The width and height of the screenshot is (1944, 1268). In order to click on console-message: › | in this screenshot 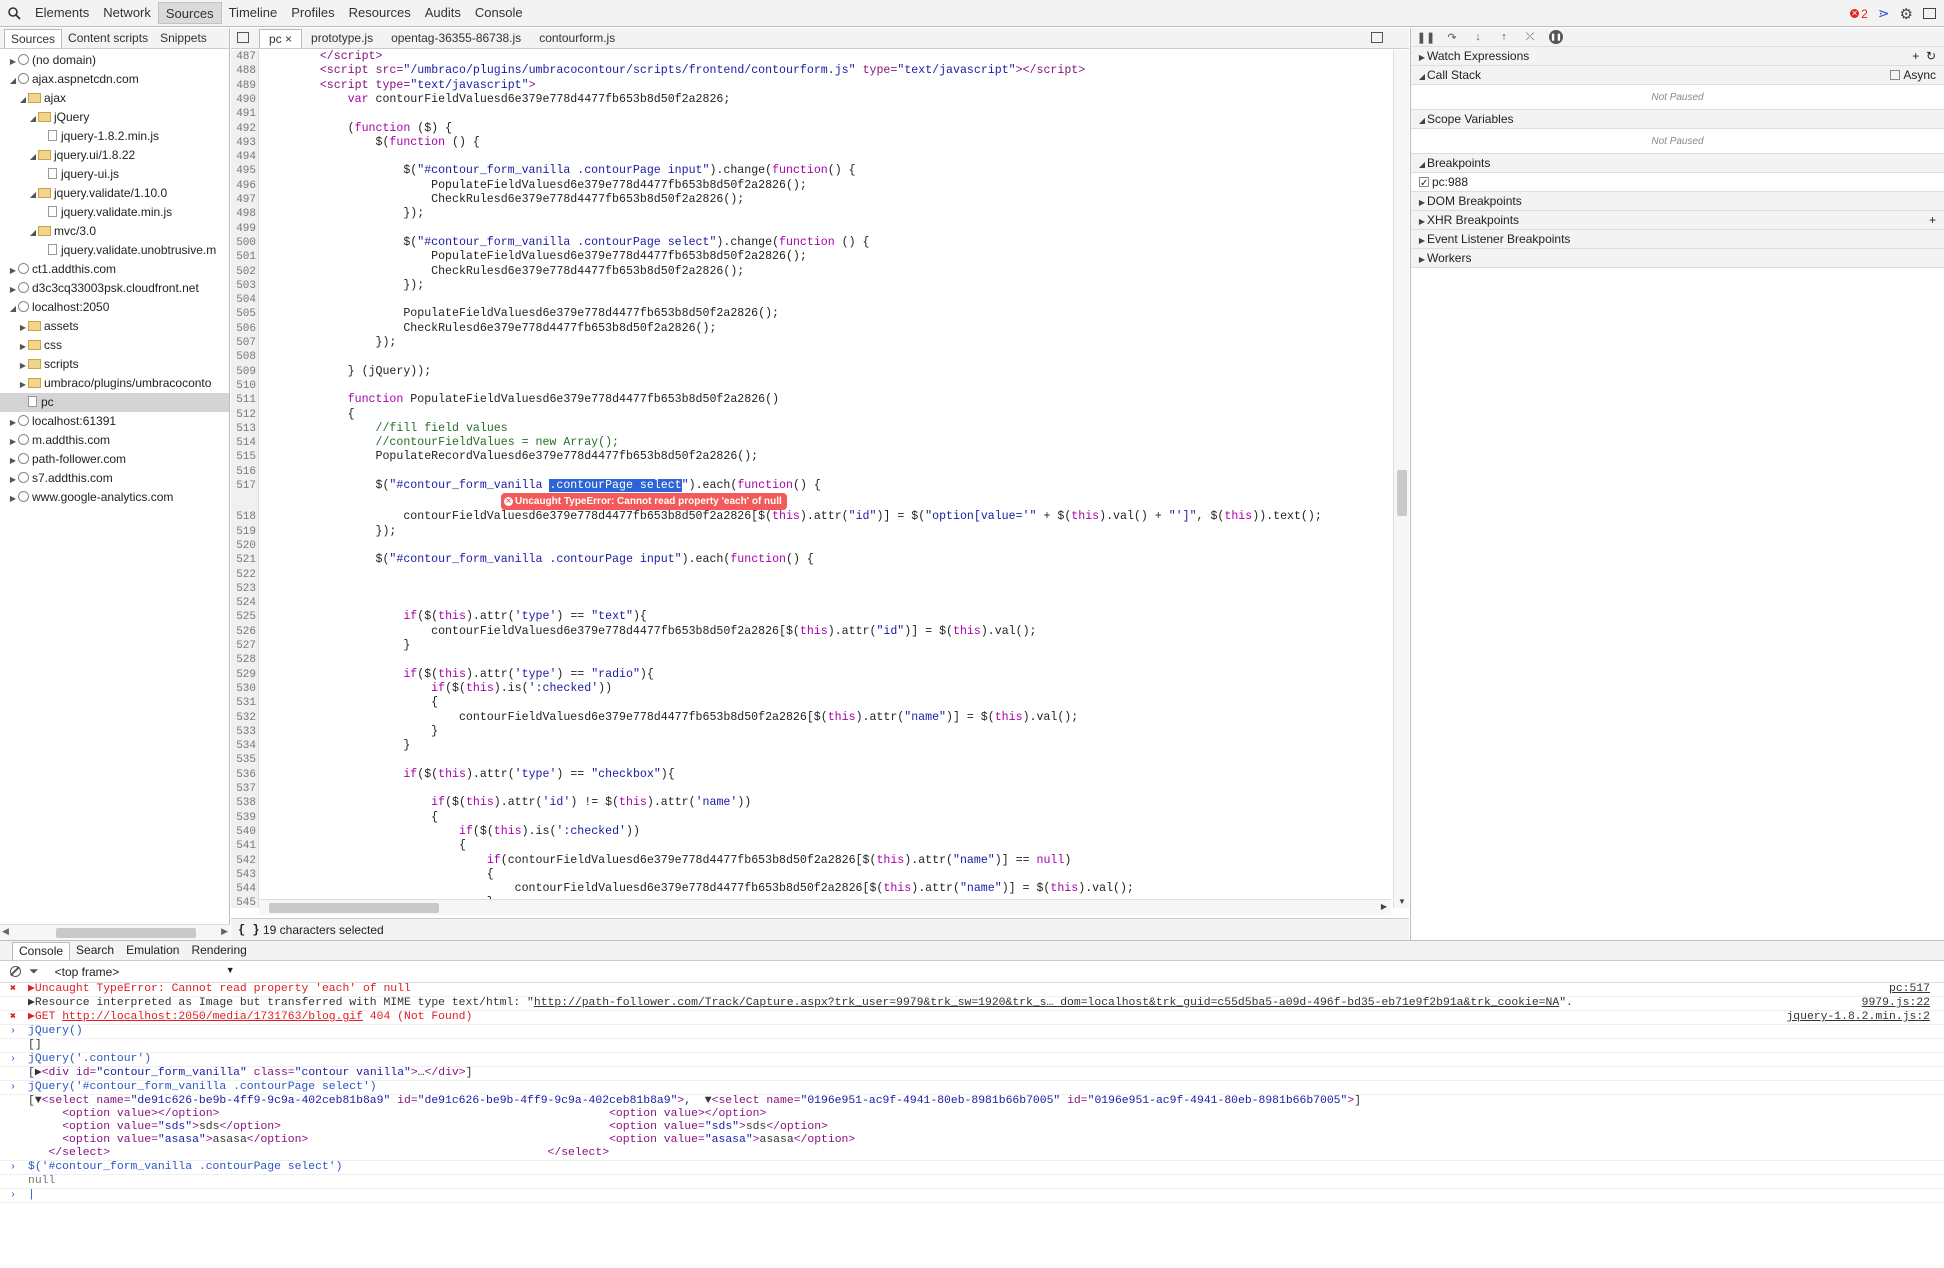, I will do `click(972, 1196)`.